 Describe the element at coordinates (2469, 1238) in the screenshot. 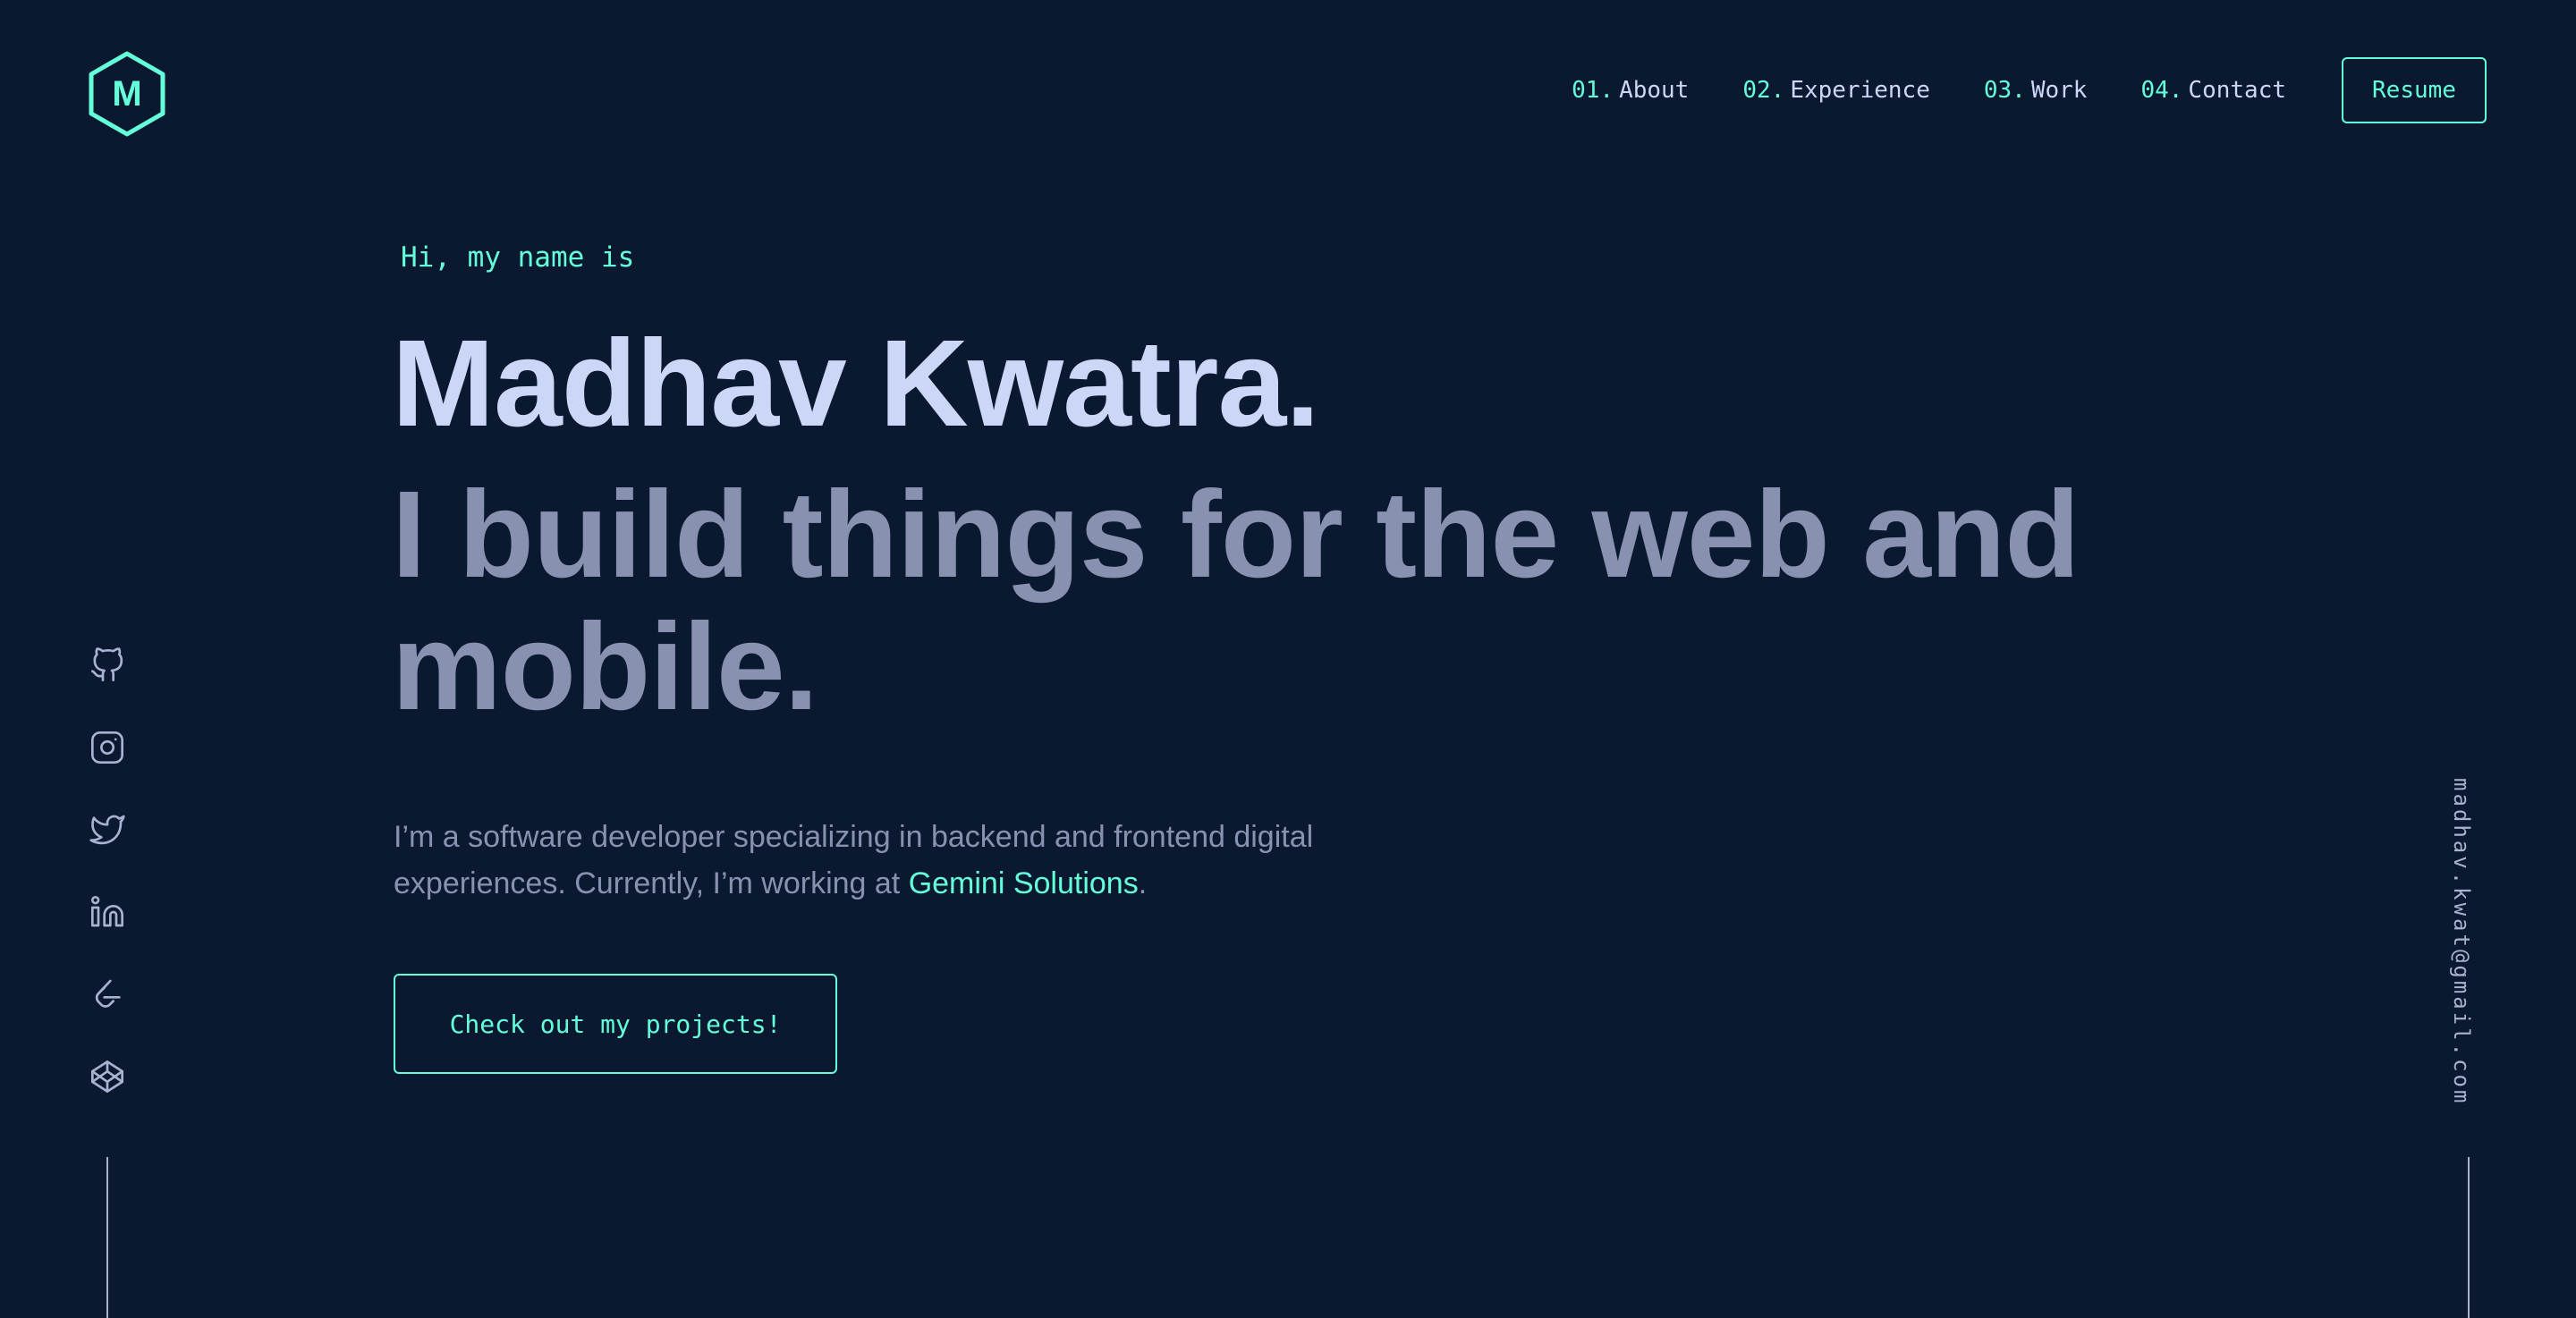

I see `right-rail-line` at that location.